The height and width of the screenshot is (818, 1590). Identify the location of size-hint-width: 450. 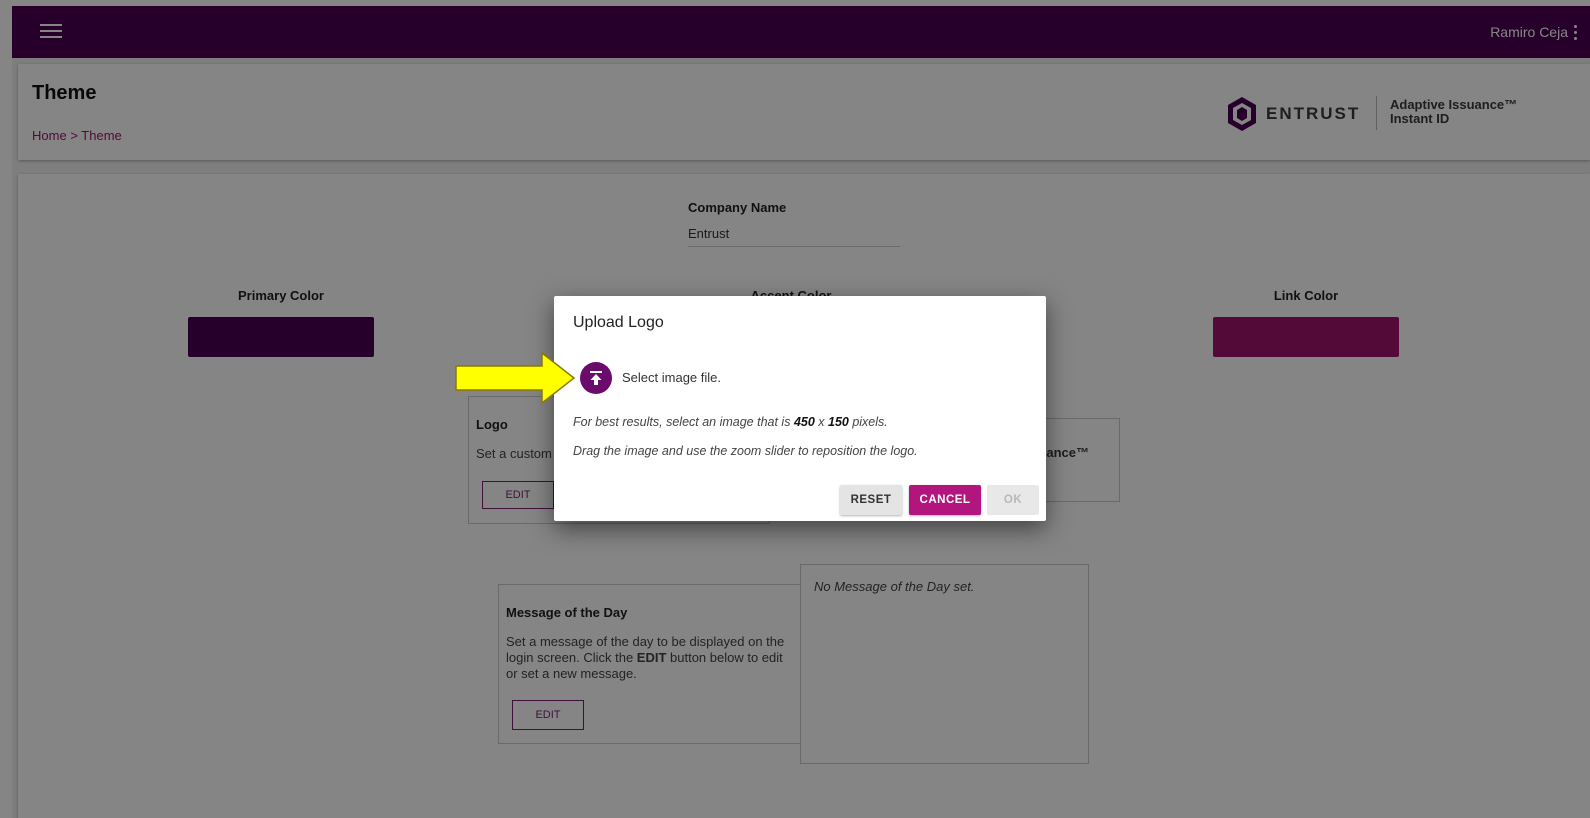
(804, 422).